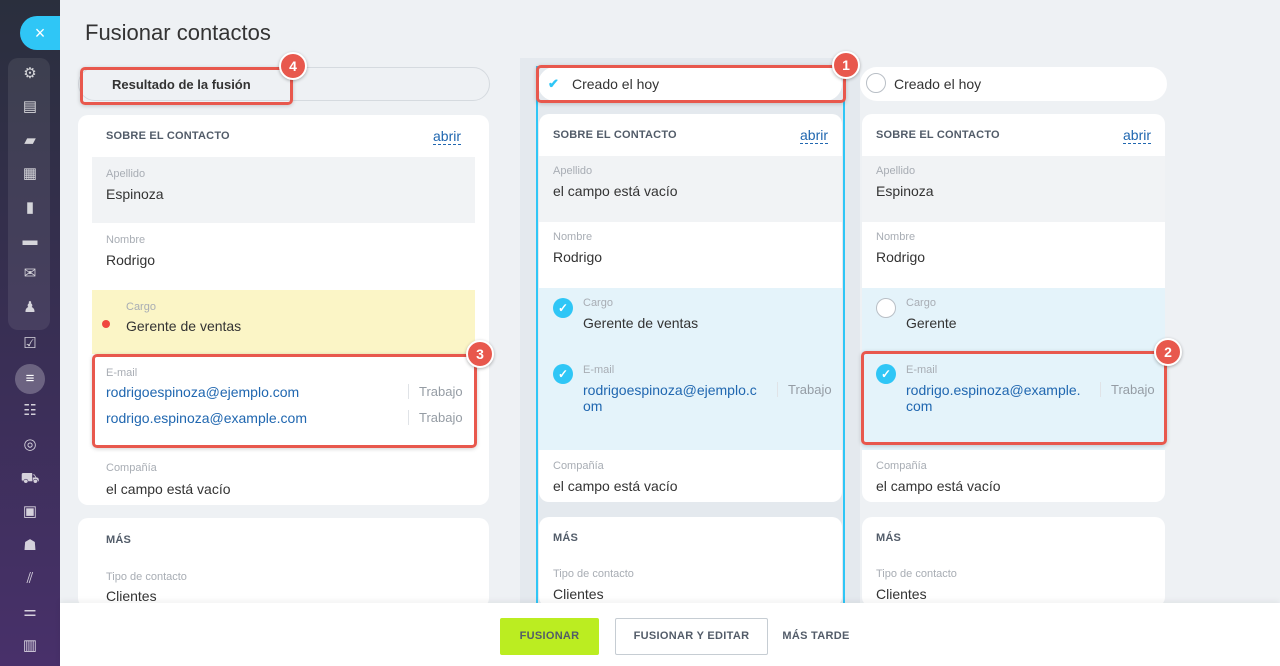 The width and height of the screenshot is (1280, 666). I want to click on calendar-icon: ▦, so click(30, 174).